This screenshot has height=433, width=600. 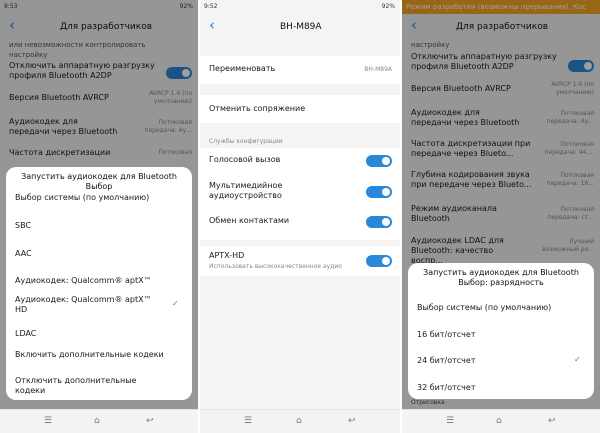 What do you see at coordinates (379, 261) in the screenshot?
I see `aptx-hd-toggle` at bounding box center [379, 261].